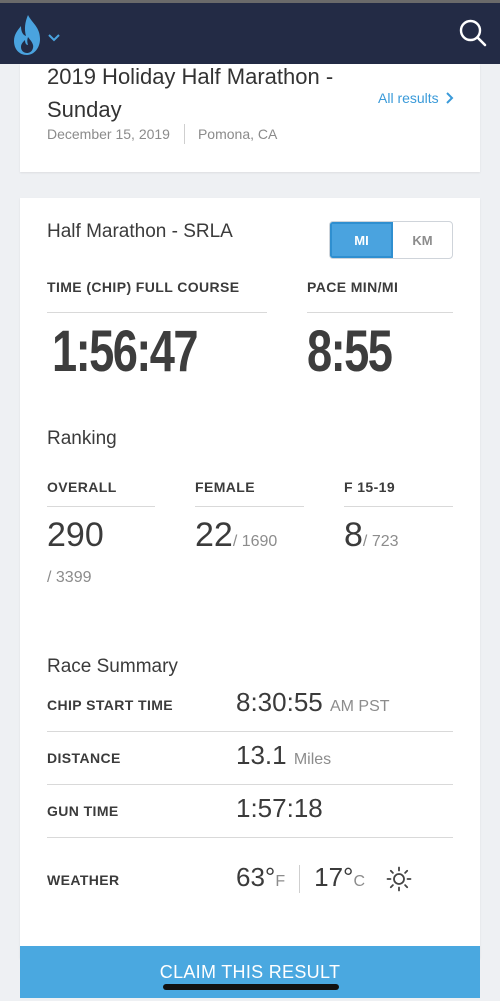  Describe the element at coordinates (353, 287) in the screenshot. I see `pace-label: PACE MIN/MI` at that location.